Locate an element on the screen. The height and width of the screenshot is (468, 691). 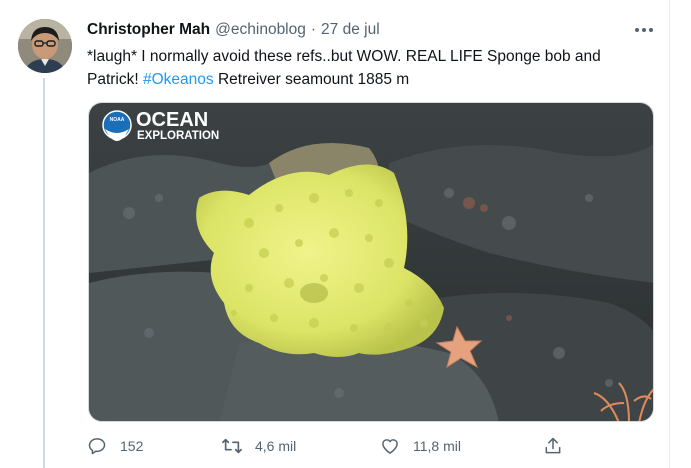
timeline-border is located at coordinates (669, 234).